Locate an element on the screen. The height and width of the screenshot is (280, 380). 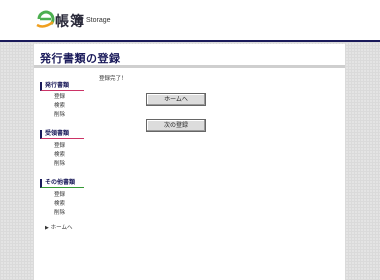
nav-received-search: 検索 is located at coordinates (59, 155).